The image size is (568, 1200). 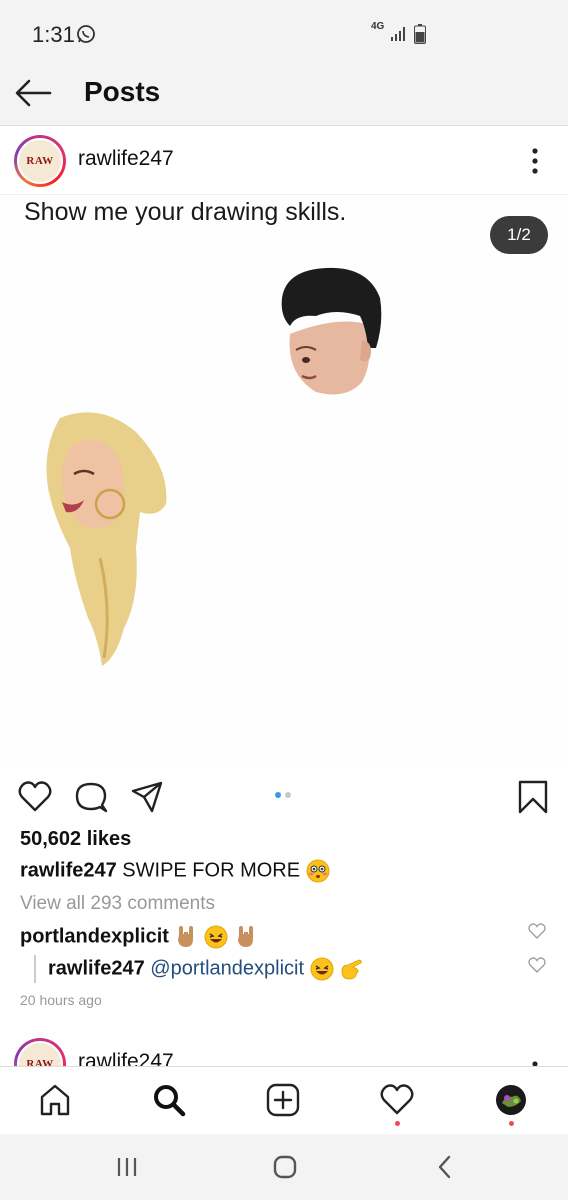 What do you see at coordinates (86, 34) in the screenshot?
I see `whatsapp-icon` at bounding box center [86, 34].